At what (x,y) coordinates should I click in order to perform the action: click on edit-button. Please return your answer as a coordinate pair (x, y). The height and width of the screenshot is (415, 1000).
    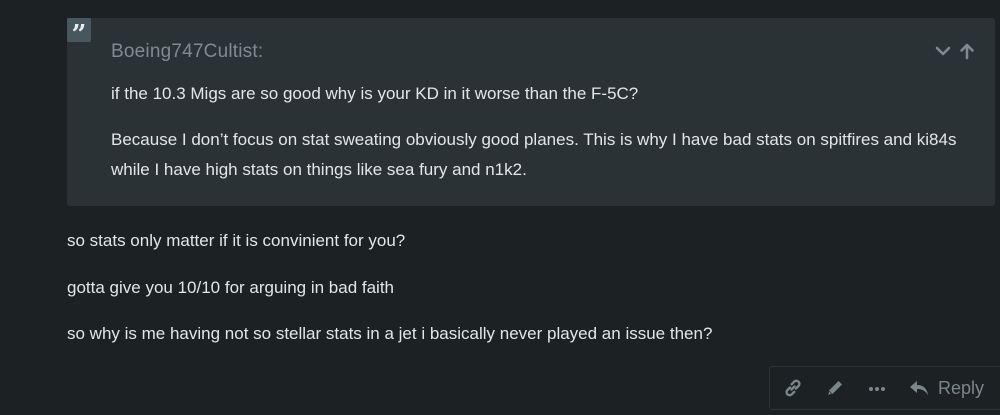
    Looking at the image, I should click on (835, 388).